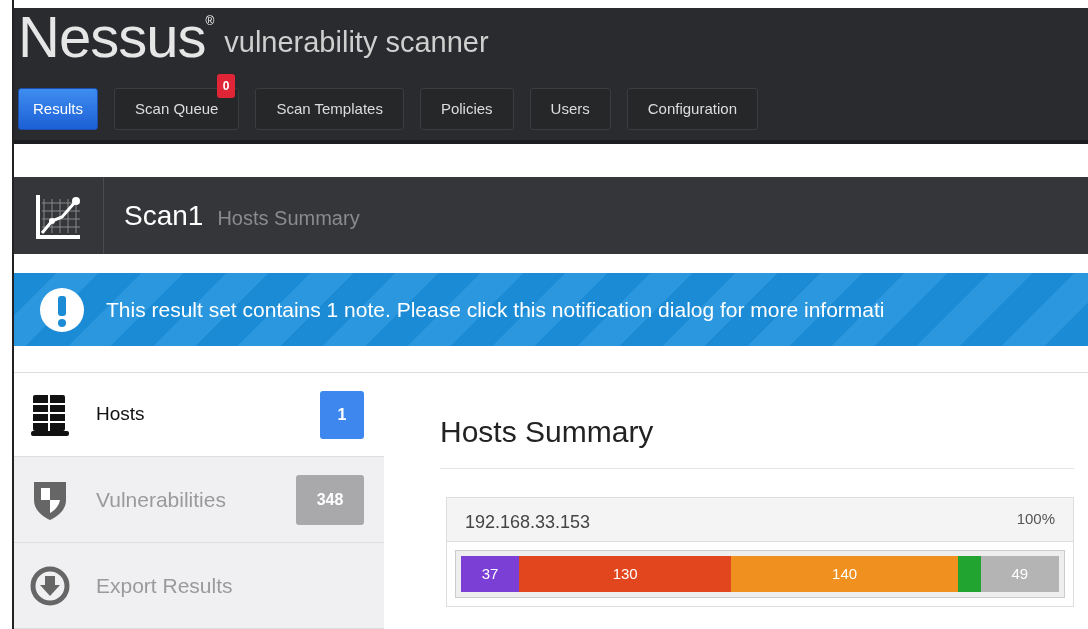 Image resolution: width=1088 pixels, height=629 pixels. What do you see at coordinates (62, 309) in the screenshot?
I see `alert-icon` at bounding box center [62, 309].